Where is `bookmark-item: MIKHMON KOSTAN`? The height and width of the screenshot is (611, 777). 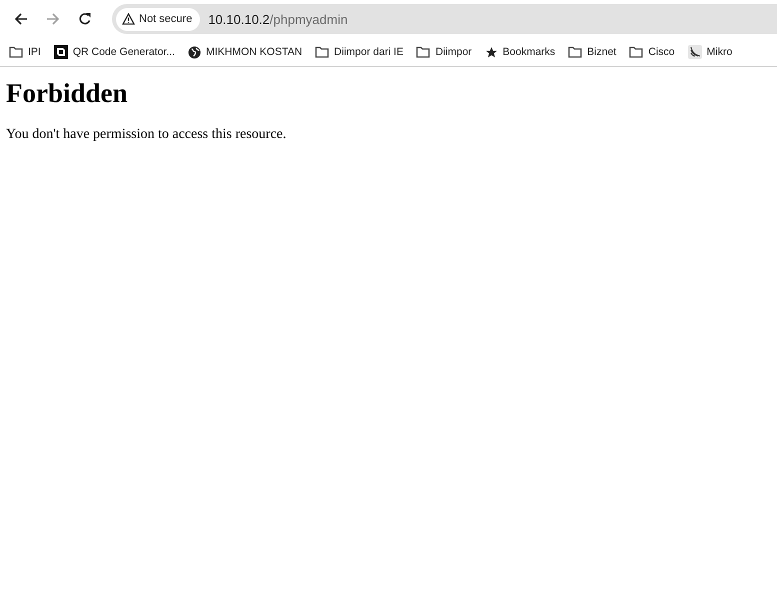 bookmark-item: MIKHMON KOSTAN is located at coordinates (245, 52).